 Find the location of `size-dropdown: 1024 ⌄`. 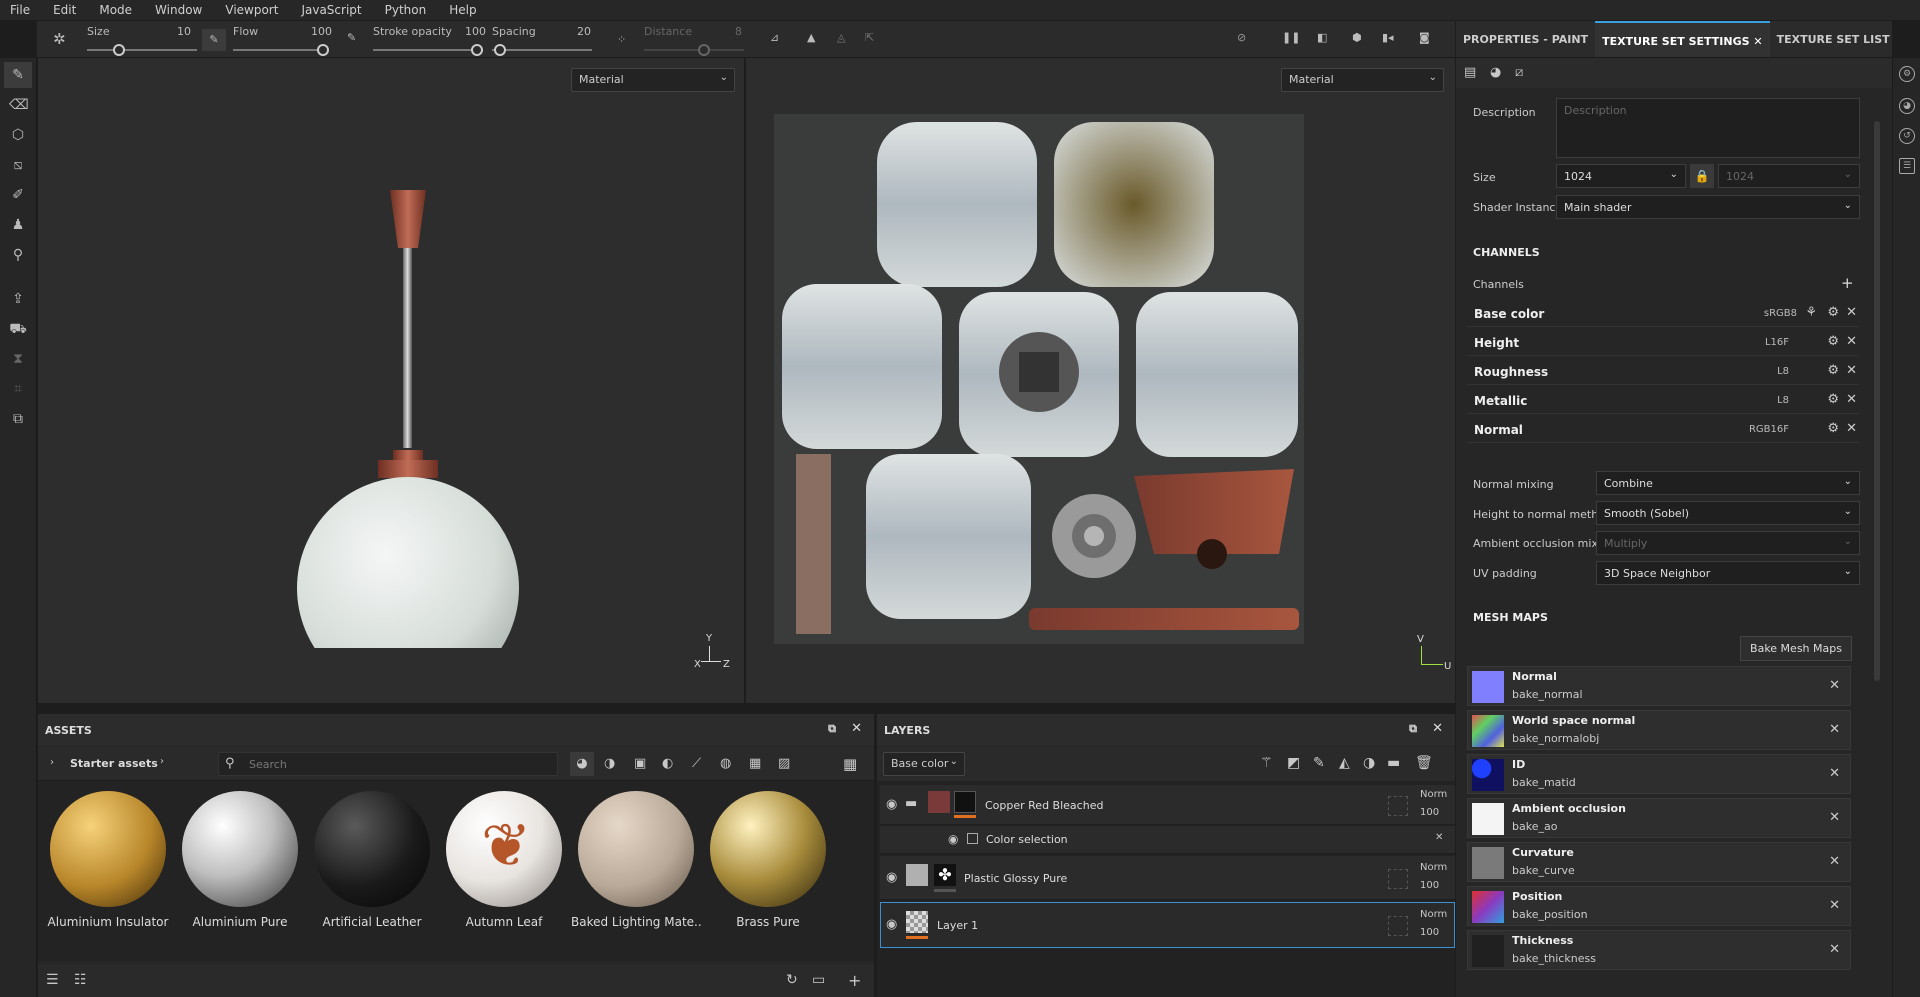

size-dropdown: 1024 ⌄ is located at coordinates (1621, 176).